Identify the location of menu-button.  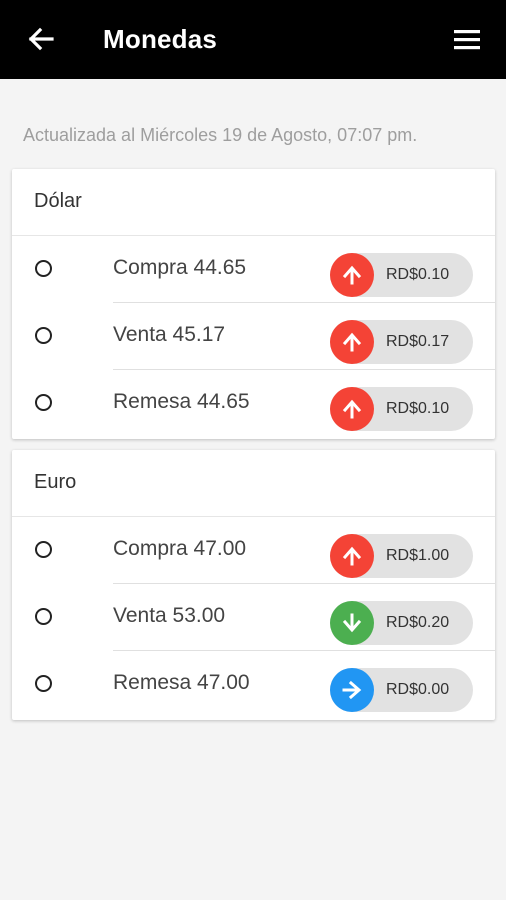
(467, 40).